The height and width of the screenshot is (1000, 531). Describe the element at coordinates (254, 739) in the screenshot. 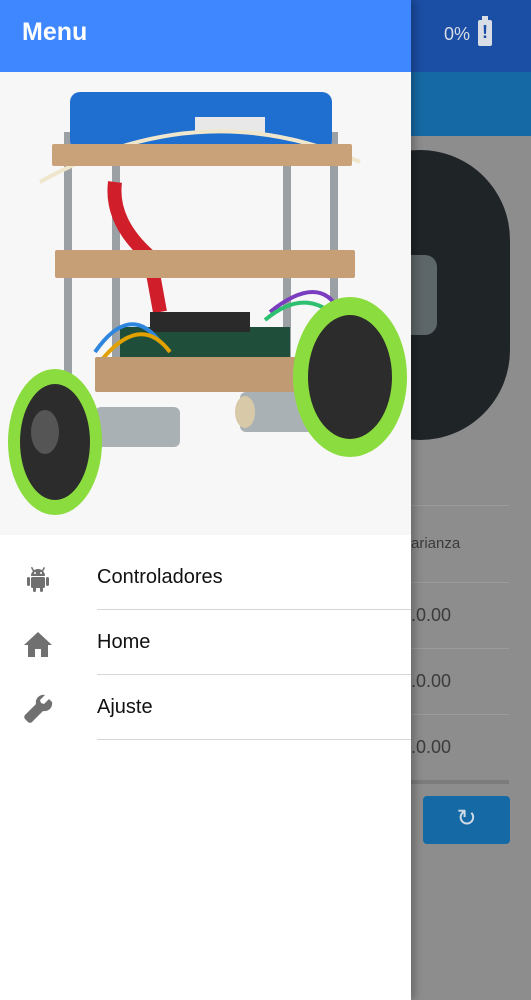

I see `divider` at that location.